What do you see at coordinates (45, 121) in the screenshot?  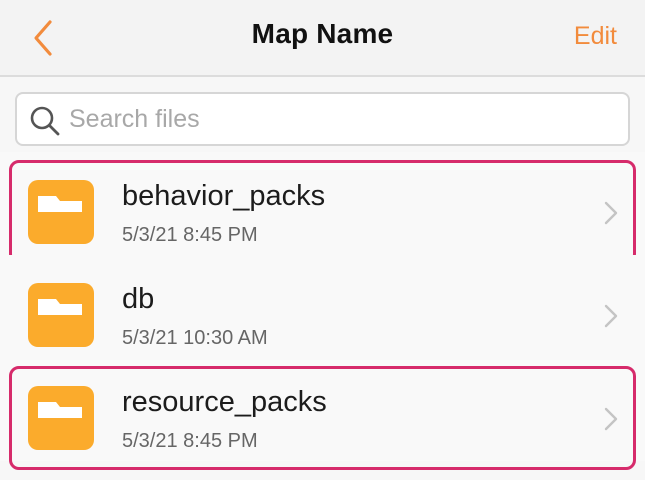 I see `search-icon` at bounding box center [45, 121].